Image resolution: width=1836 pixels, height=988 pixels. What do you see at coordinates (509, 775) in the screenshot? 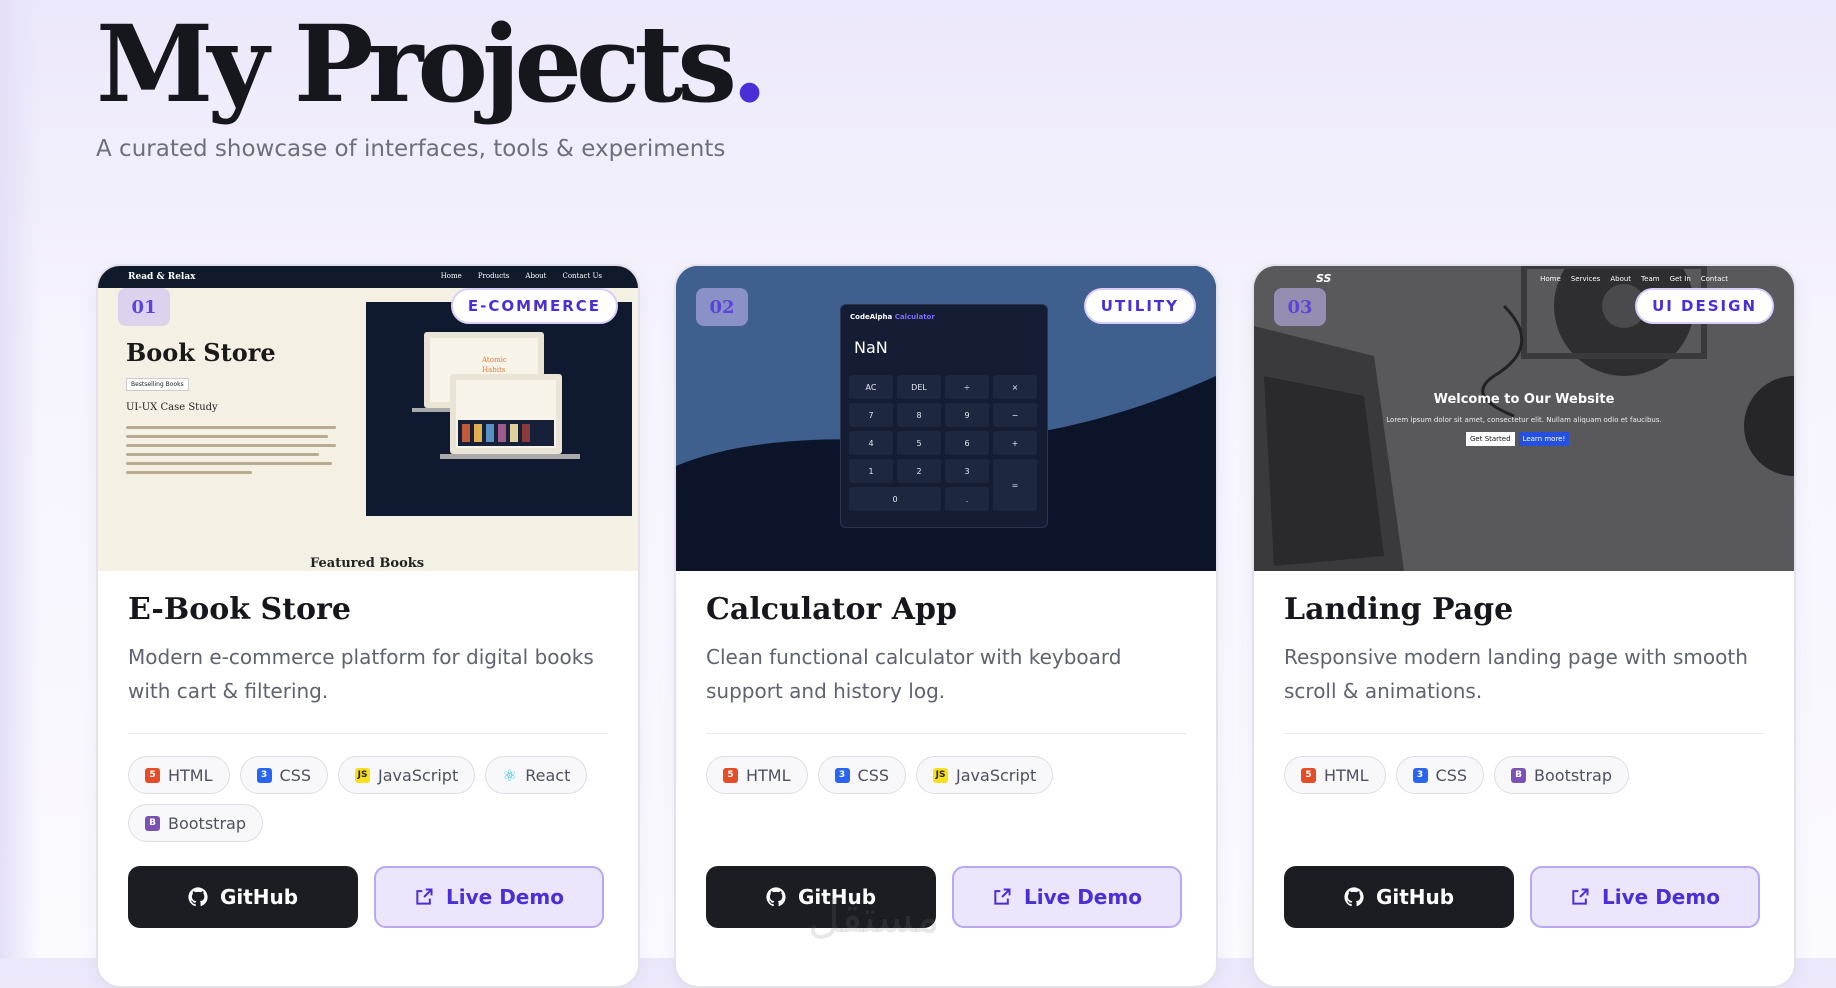
I see `react-icon: ⚛` at bounding box center [509, 775].